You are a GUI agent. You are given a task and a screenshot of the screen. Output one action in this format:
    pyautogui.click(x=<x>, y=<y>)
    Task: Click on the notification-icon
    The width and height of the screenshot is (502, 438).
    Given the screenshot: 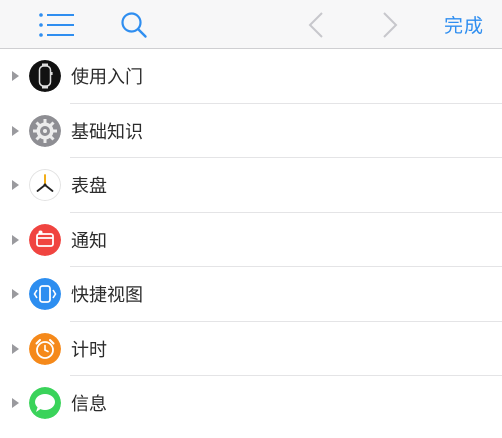 What is the action you would take?
    pyautogui.click(x=45, y=239)
    